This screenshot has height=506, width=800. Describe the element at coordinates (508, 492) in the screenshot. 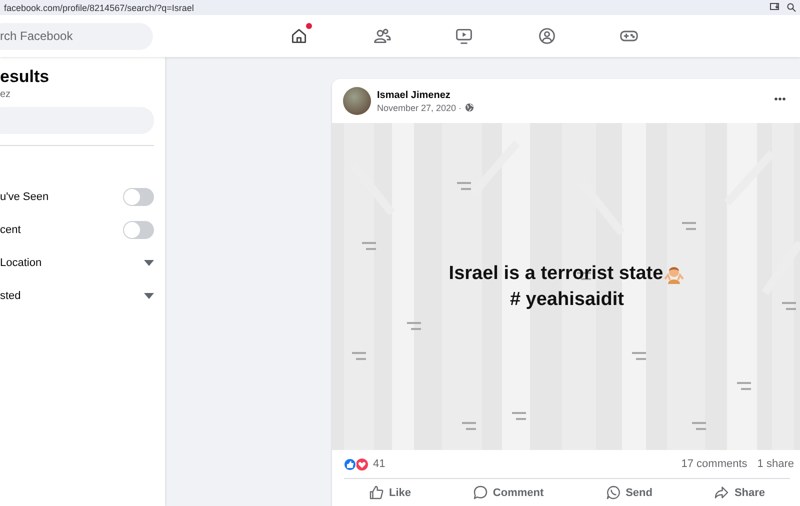

I see `post-action-button: Comment` at that location.